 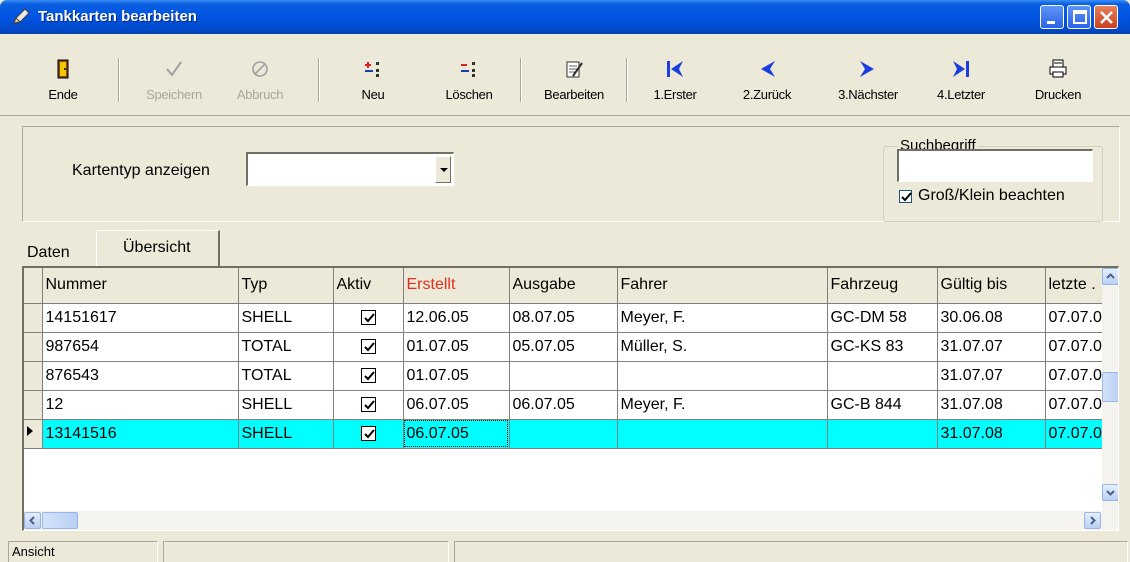 What do you see at coordinates (140, 286) in the screenshot?
I see `column-header-nummer: Nummer` at bounding box center [140, 286].